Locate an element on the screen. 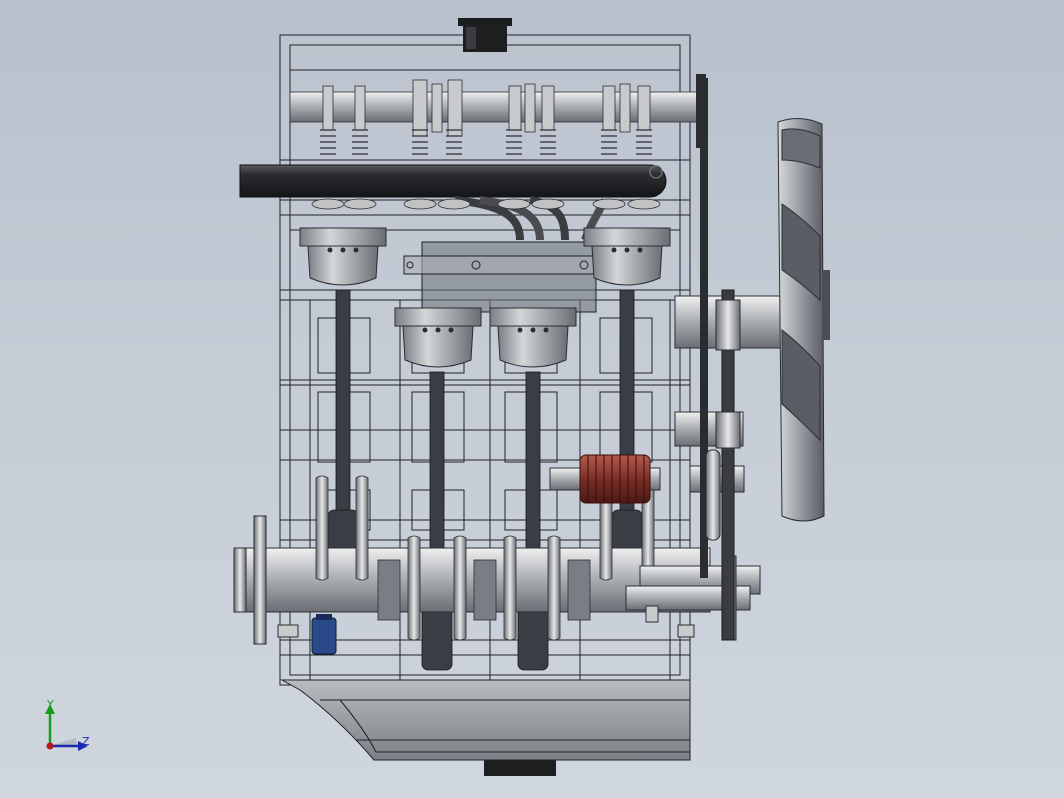  triad-z-label: Z is located at coordinates (86, 741).